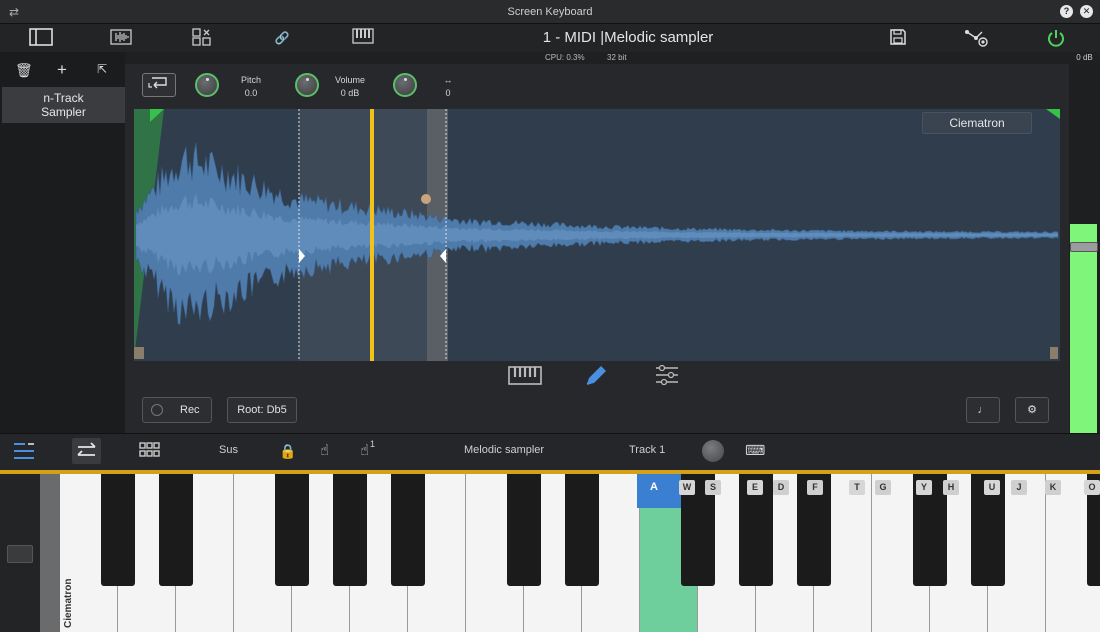  Describe the element at coordinates (251, 93) in the screenshot. I see `pitch-value: 0.0` at that location.